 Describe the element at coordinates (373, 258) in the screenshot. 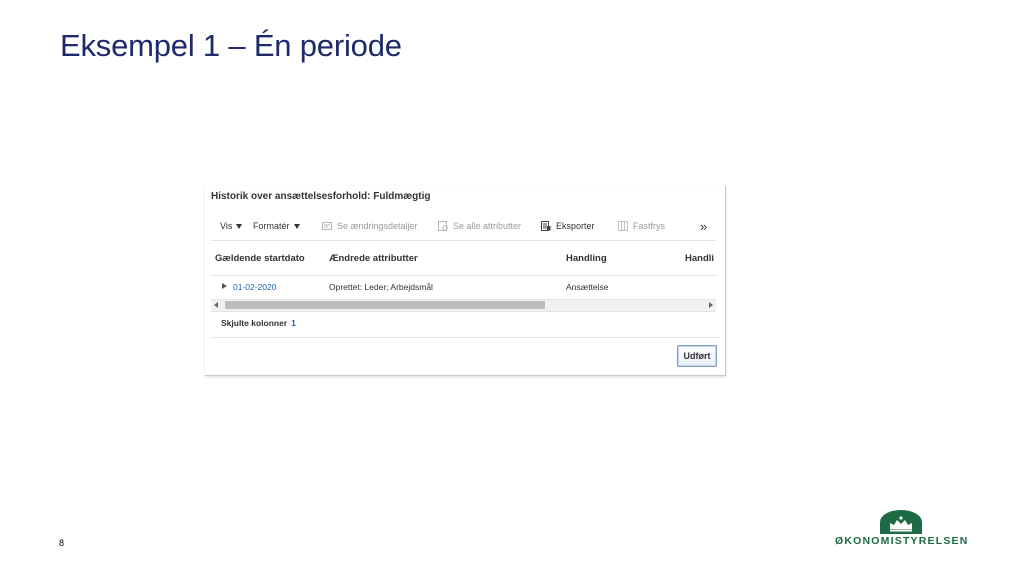

I see `column-header-changed-attributes: Ændrede attributter` at that location.